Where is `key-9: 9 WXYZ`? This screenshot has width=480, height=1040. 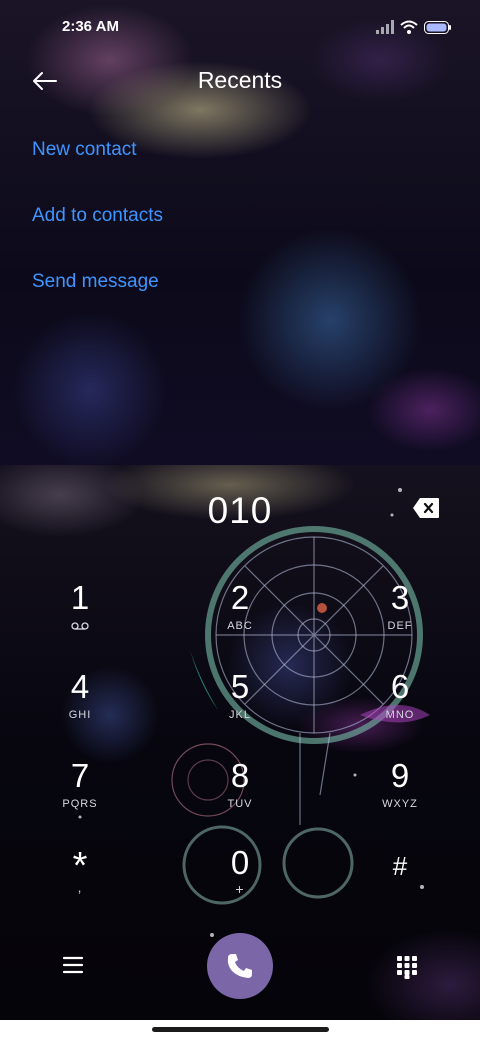
key-9: 9 WXYZ is located at coordinates (400, 798).